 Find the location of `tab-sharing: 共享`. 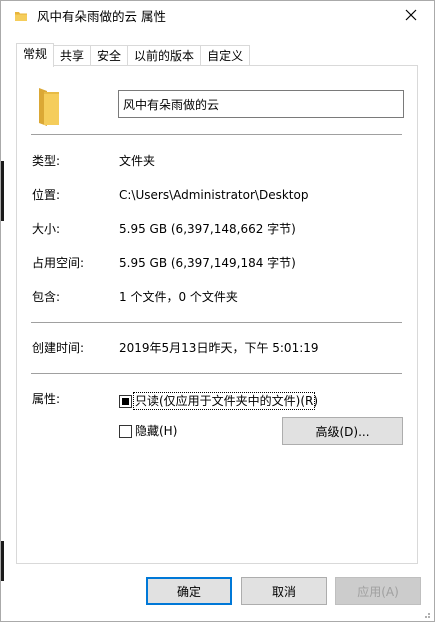

tab-sharing: 共享 is located at coordinates (72, 55).